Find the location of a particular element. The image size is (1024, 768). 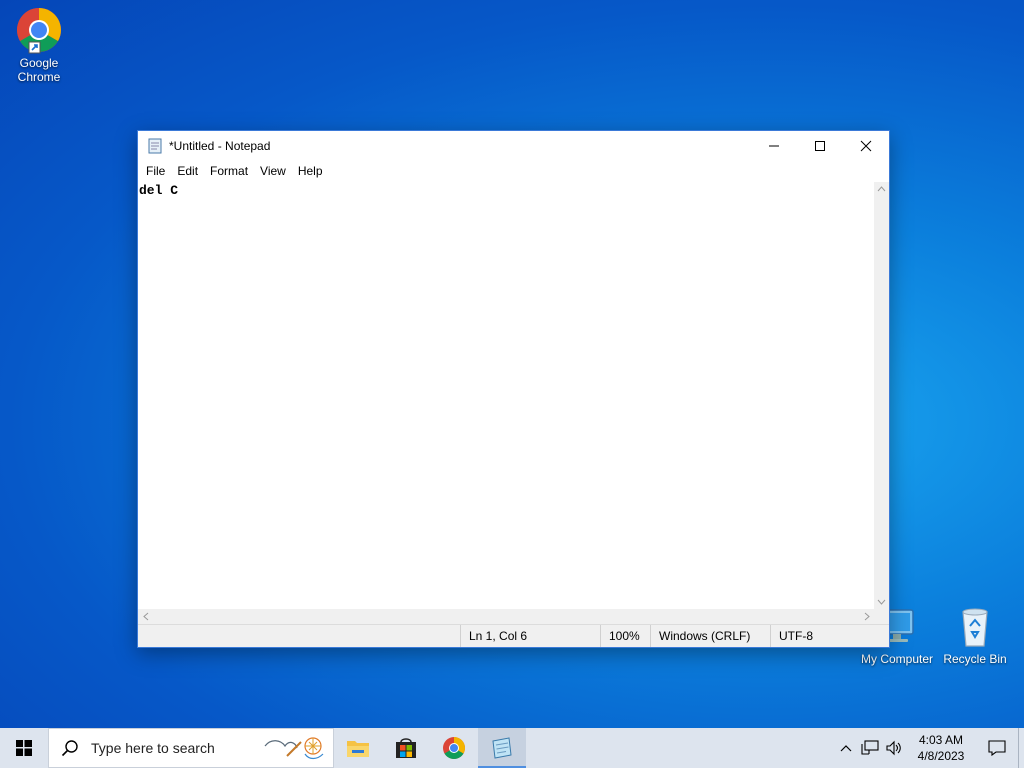

speaker-icon is located at coordinates (893, 748).